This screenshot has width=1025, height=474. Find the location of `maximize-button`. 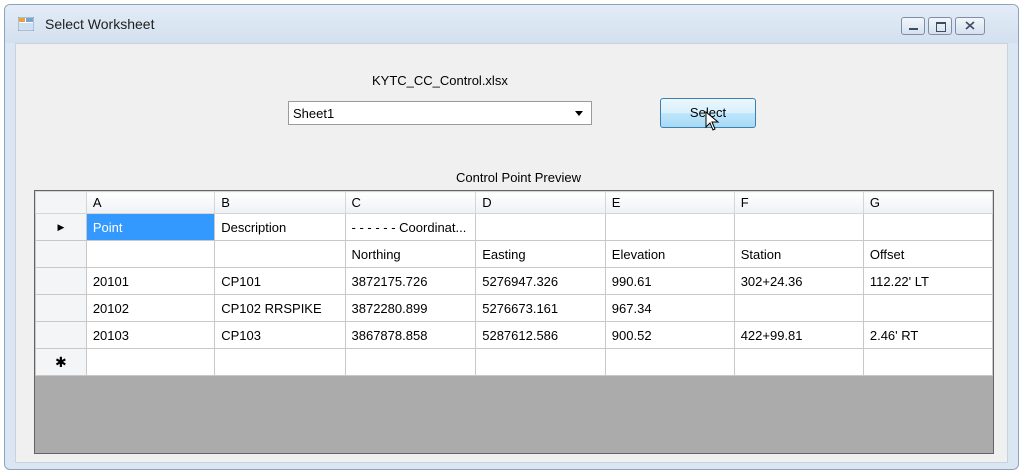

maximize-button is located at coordinates (940, 26).